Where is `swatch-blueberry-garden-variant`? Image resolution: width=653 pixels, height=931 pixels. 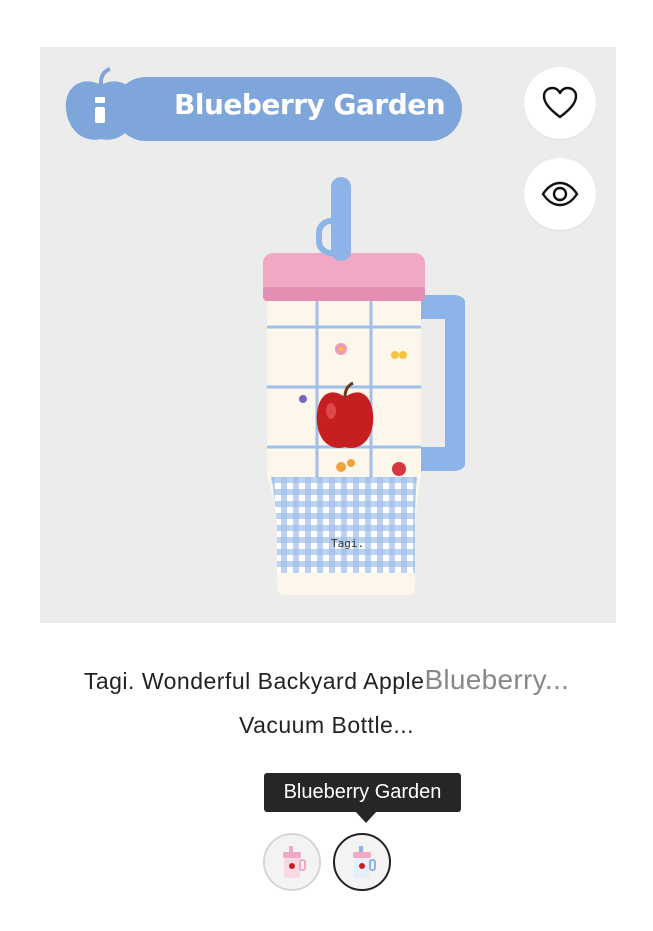
swatch-blueberry-garden-variant is located at coordinates (362, 862).